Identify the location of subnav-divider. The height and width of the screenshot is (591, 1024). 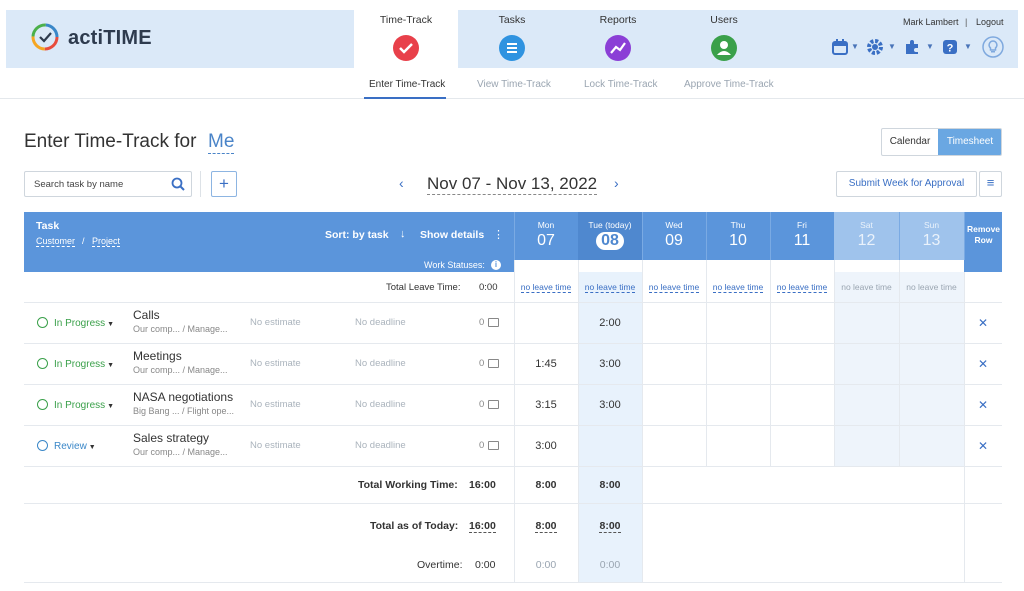
(512, 98).